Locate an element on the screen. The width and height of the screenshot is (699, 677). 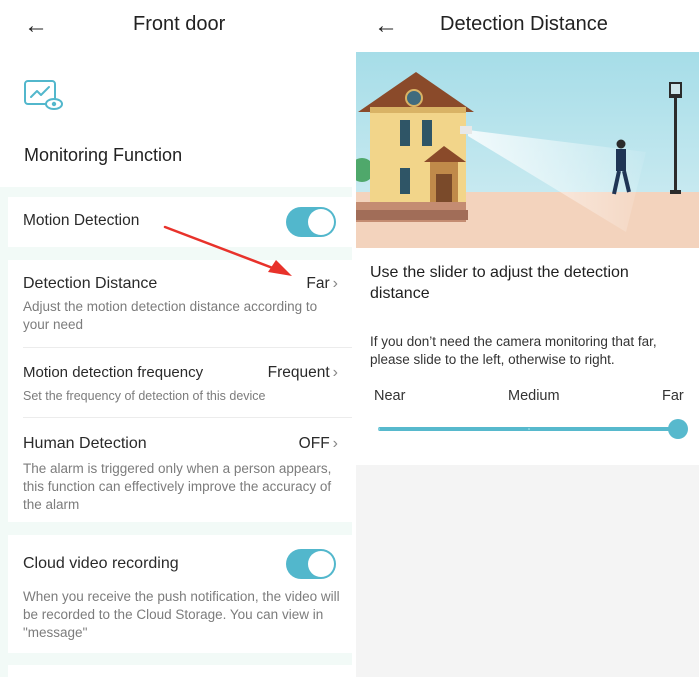
cloud-recording-toggle is located at coordinates (311, 564).